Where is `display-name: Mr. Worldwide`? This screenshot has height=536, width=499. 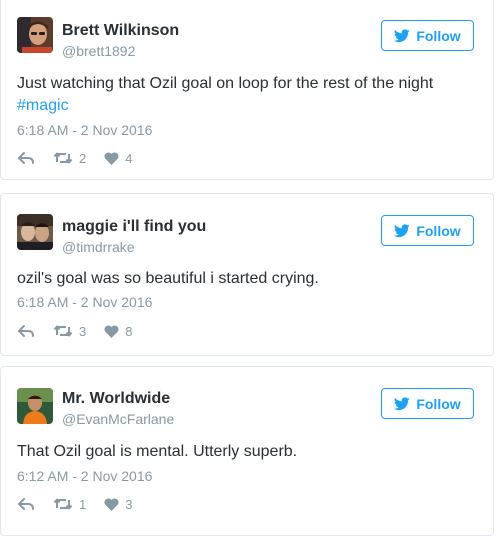 display-name: Mr. Worldwide is located at coordinates (116, 399).